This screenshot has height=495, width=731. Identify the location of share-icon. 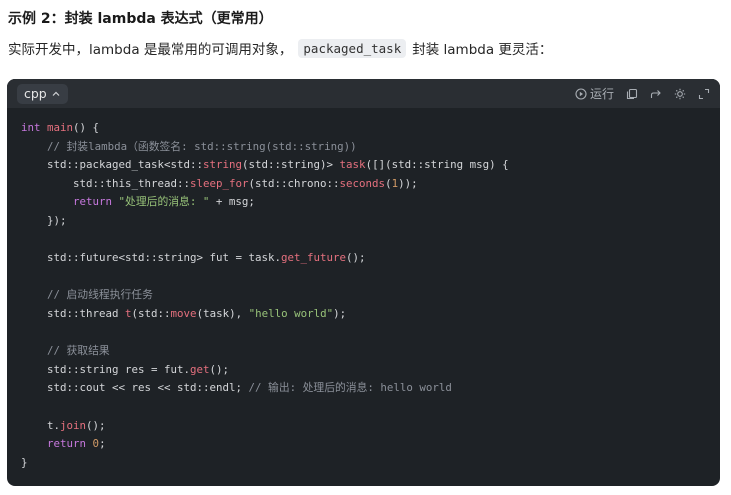
(656, 94).